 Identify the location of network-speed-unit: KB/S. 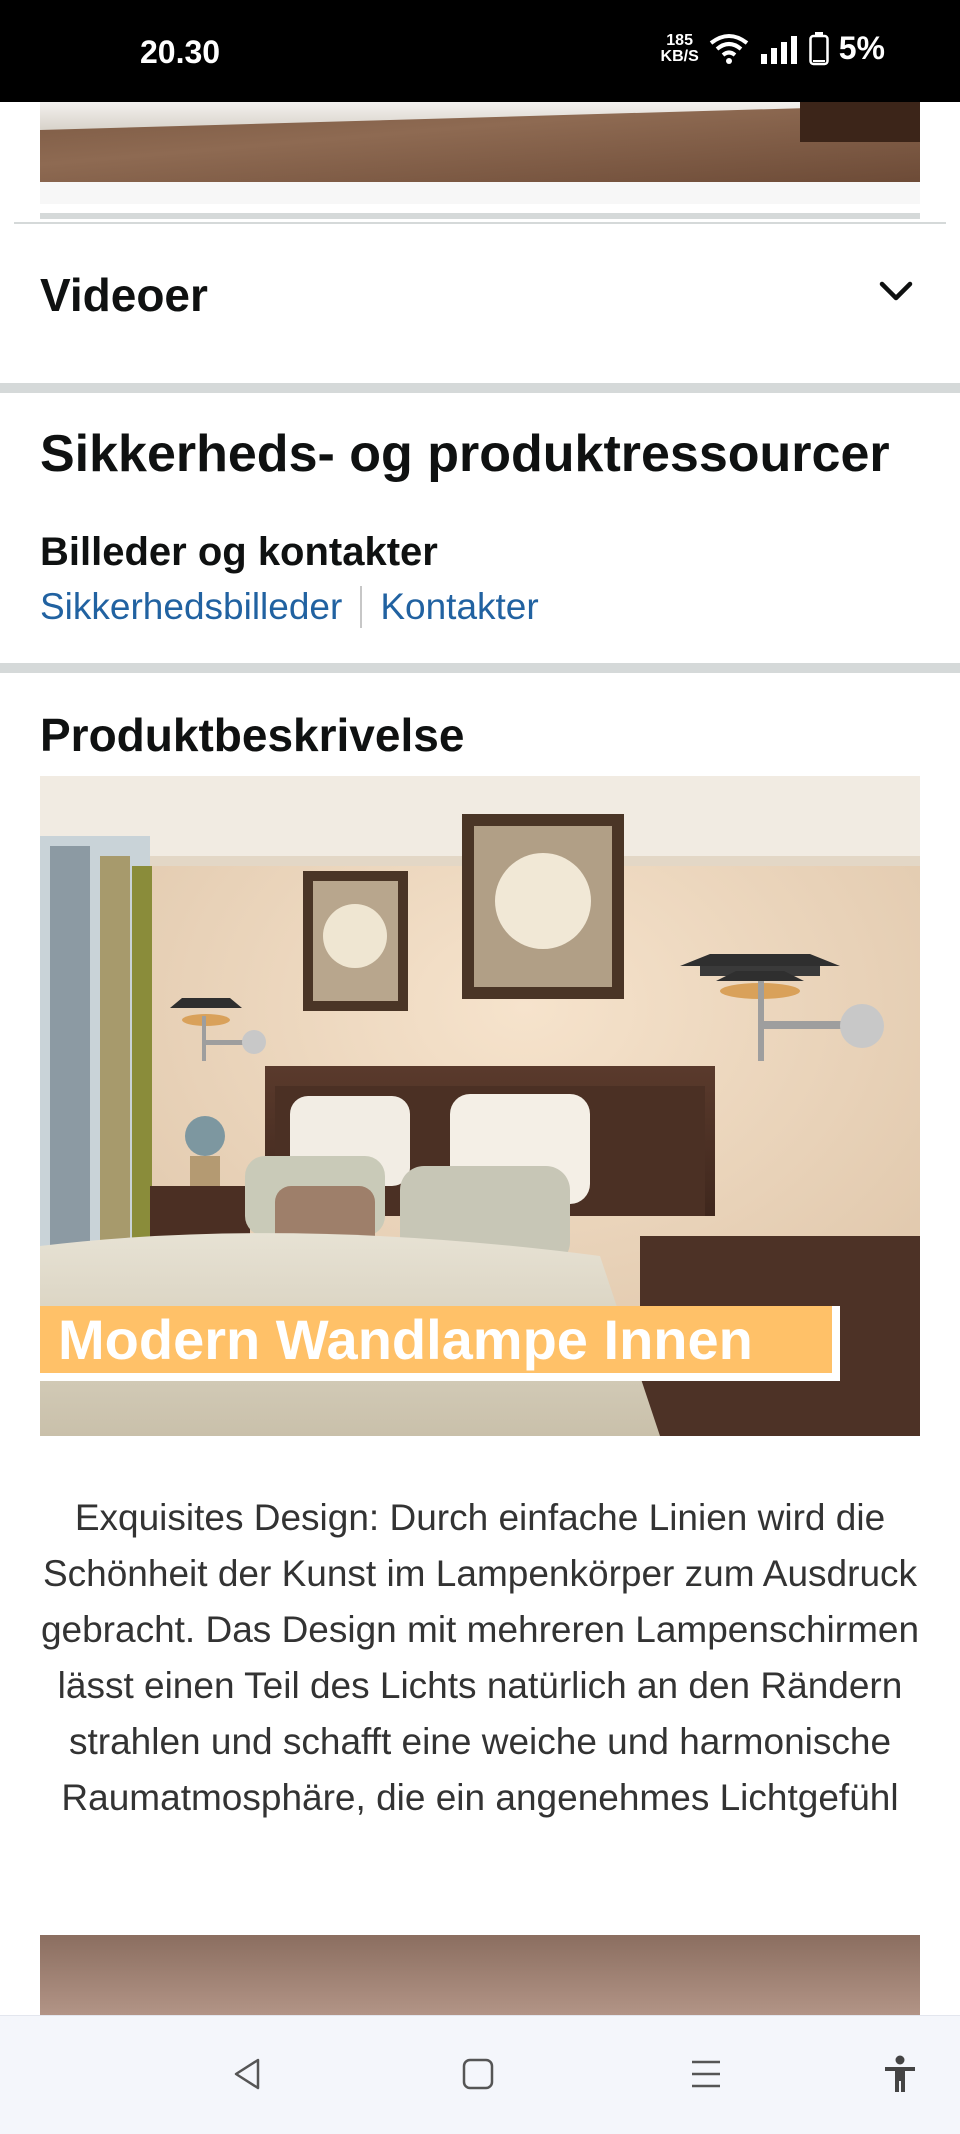
(679, 56).